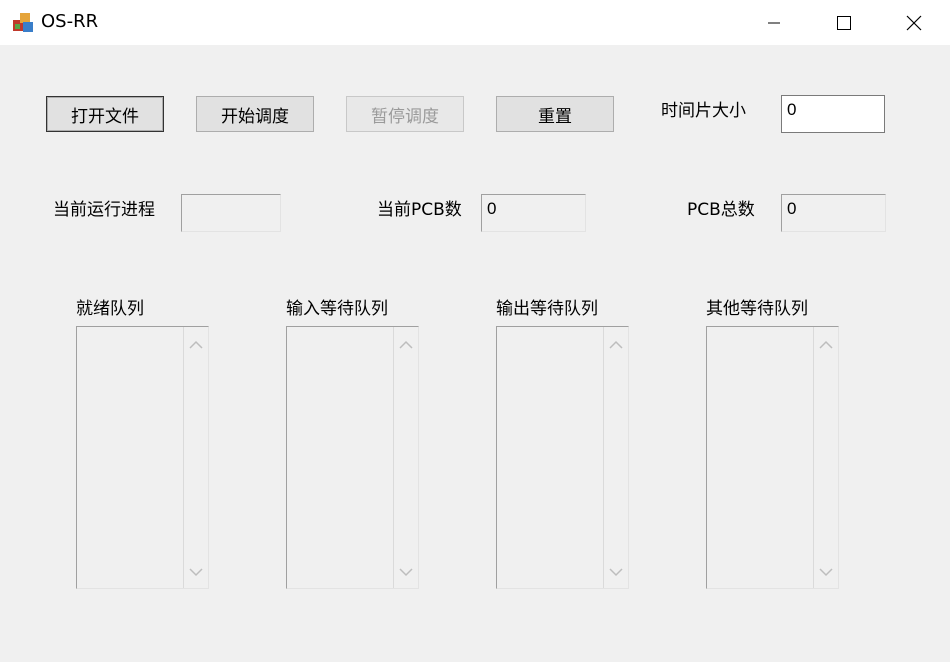  Describe the element at coordinates (352, 457) in the screenshot. I see `input-wait-queue-list` at that location.